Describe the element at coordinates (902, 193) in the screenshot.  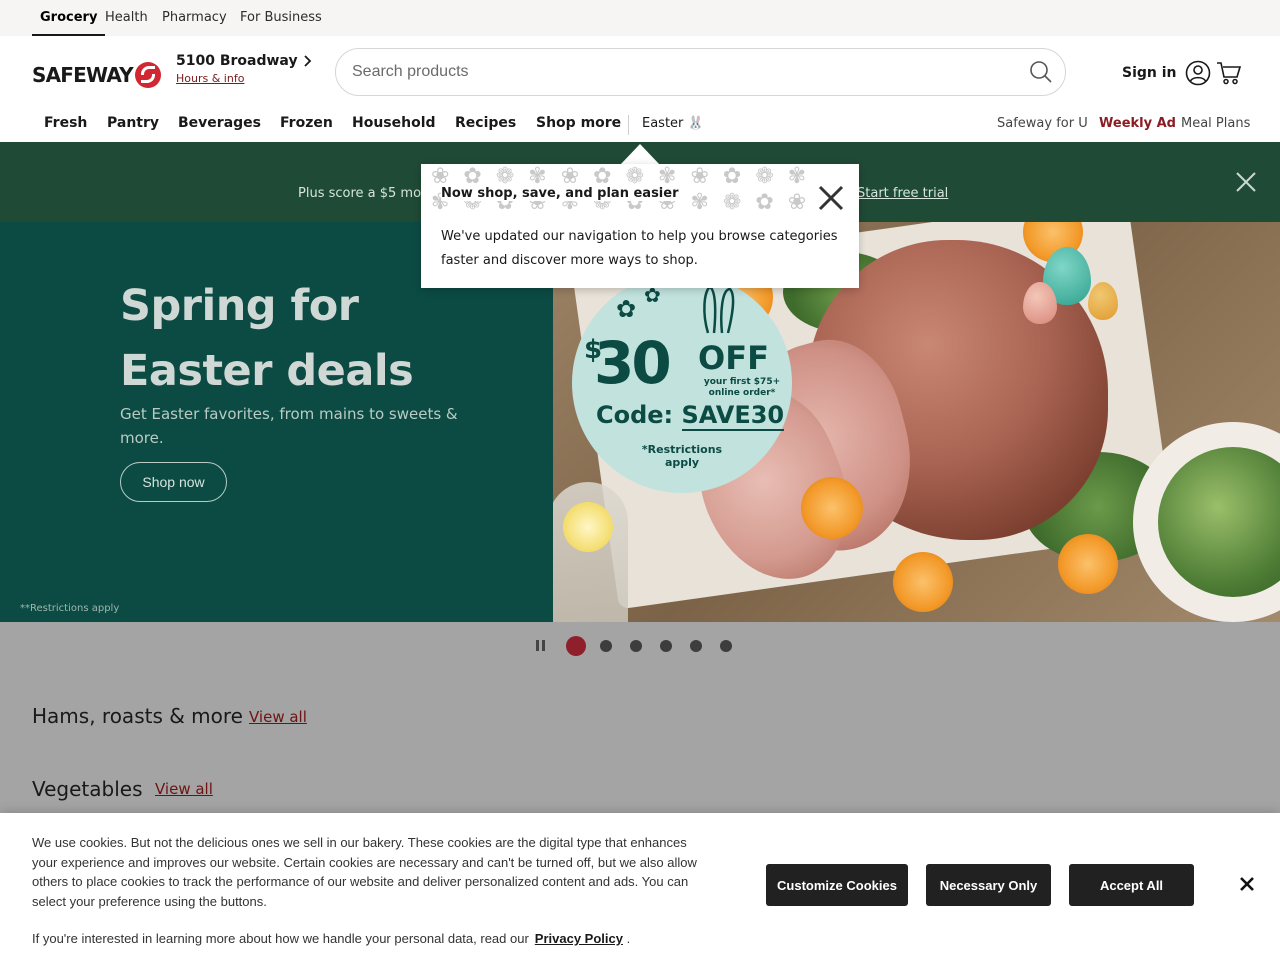
I see `start-free-trial-link: Start free trial` at that location.